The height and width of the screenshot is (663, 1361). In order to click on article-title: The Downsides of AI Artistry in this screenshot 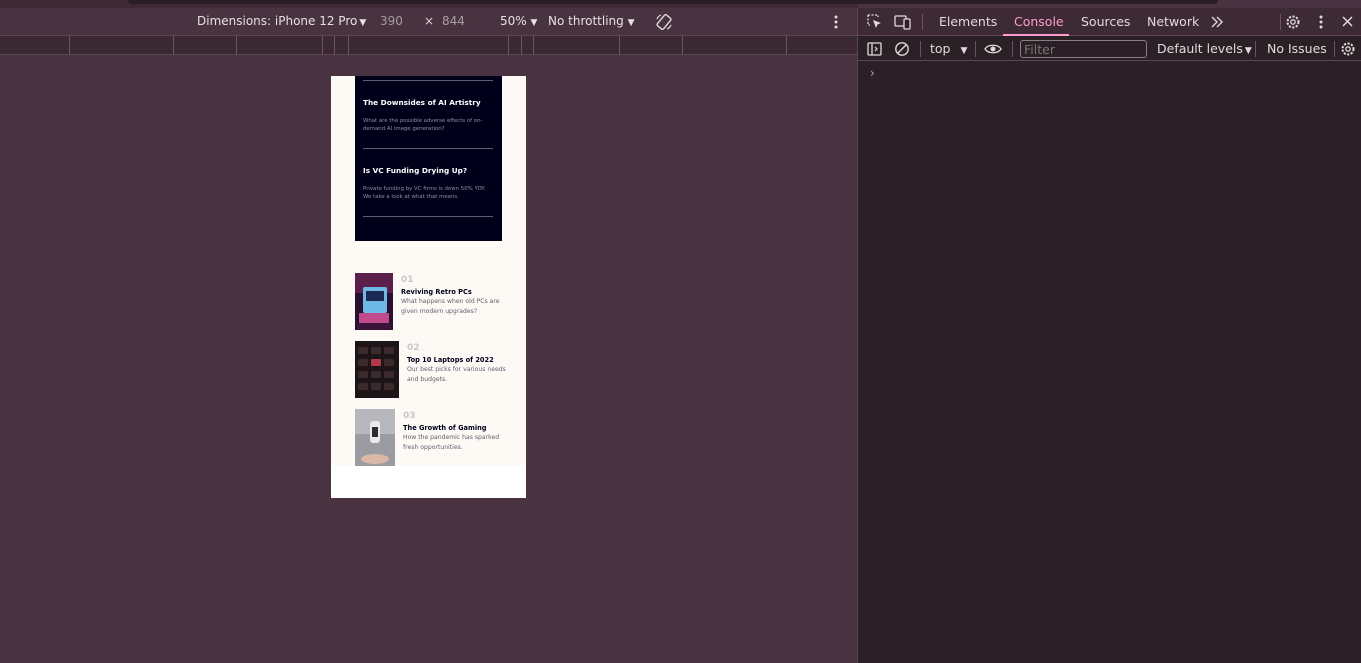, I will do `click(422, 102)`.